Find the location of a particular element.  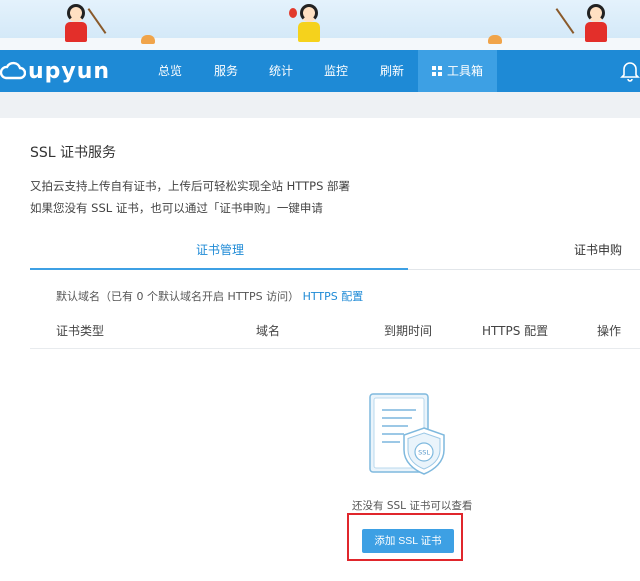

column-header-actions: 操作 is located at coordinates (609, 331).